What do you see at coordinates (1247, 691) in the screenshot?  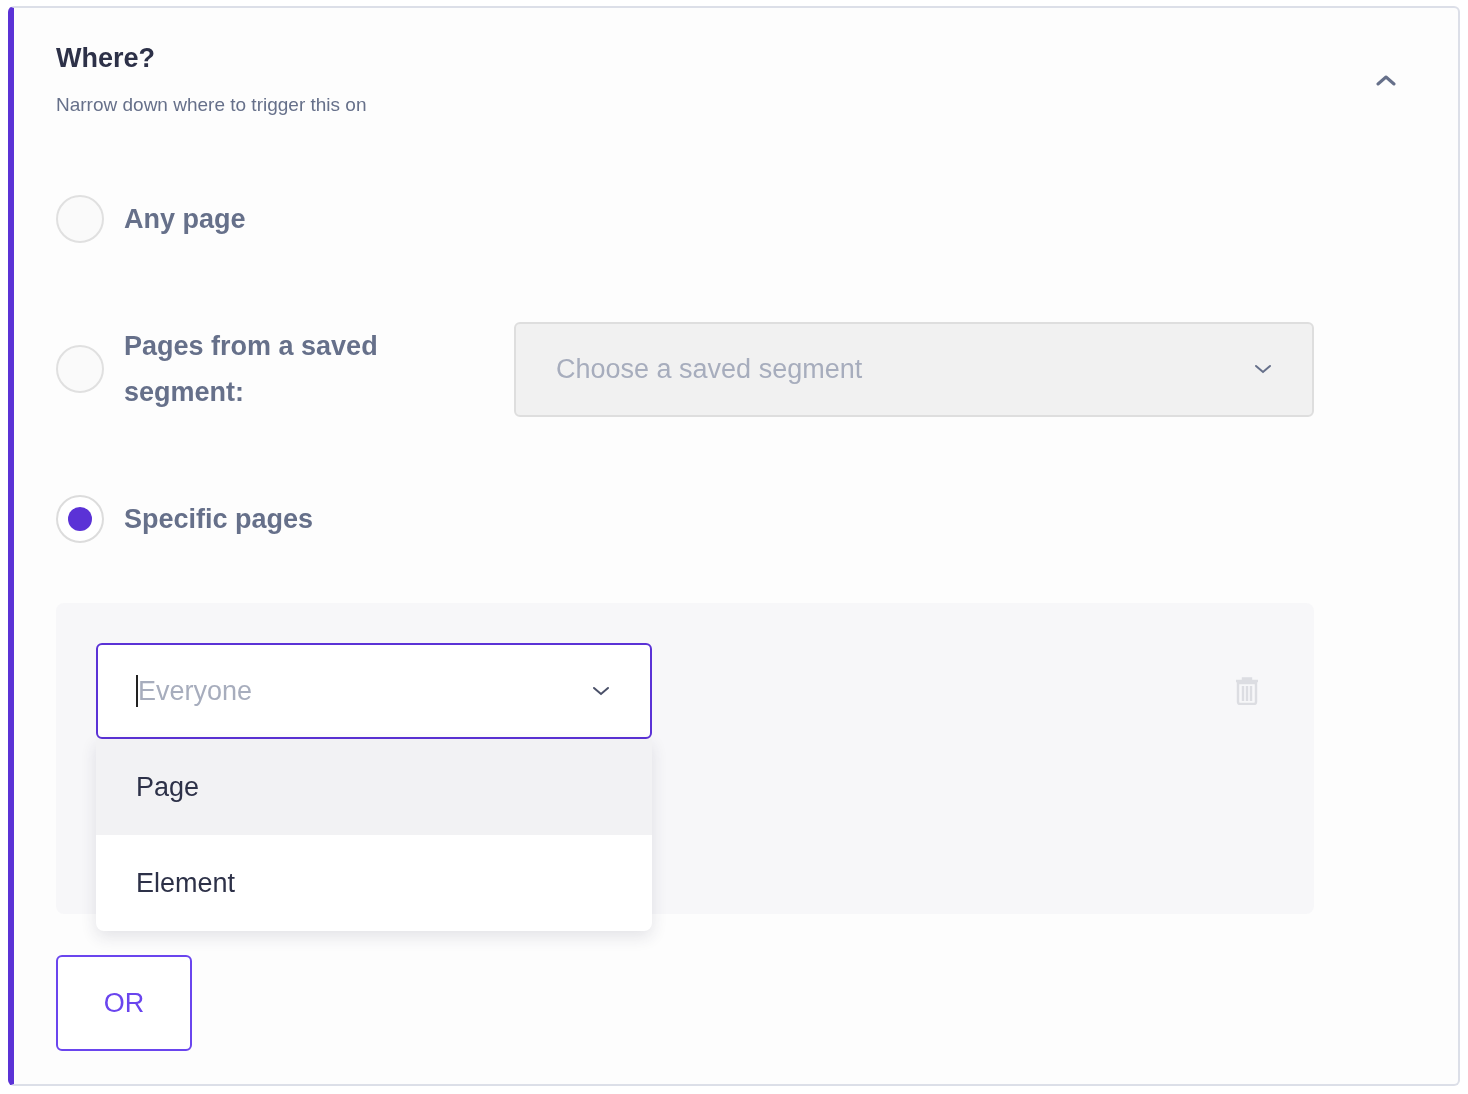 I see `trash-icon` at bounding box center [1247, 691].